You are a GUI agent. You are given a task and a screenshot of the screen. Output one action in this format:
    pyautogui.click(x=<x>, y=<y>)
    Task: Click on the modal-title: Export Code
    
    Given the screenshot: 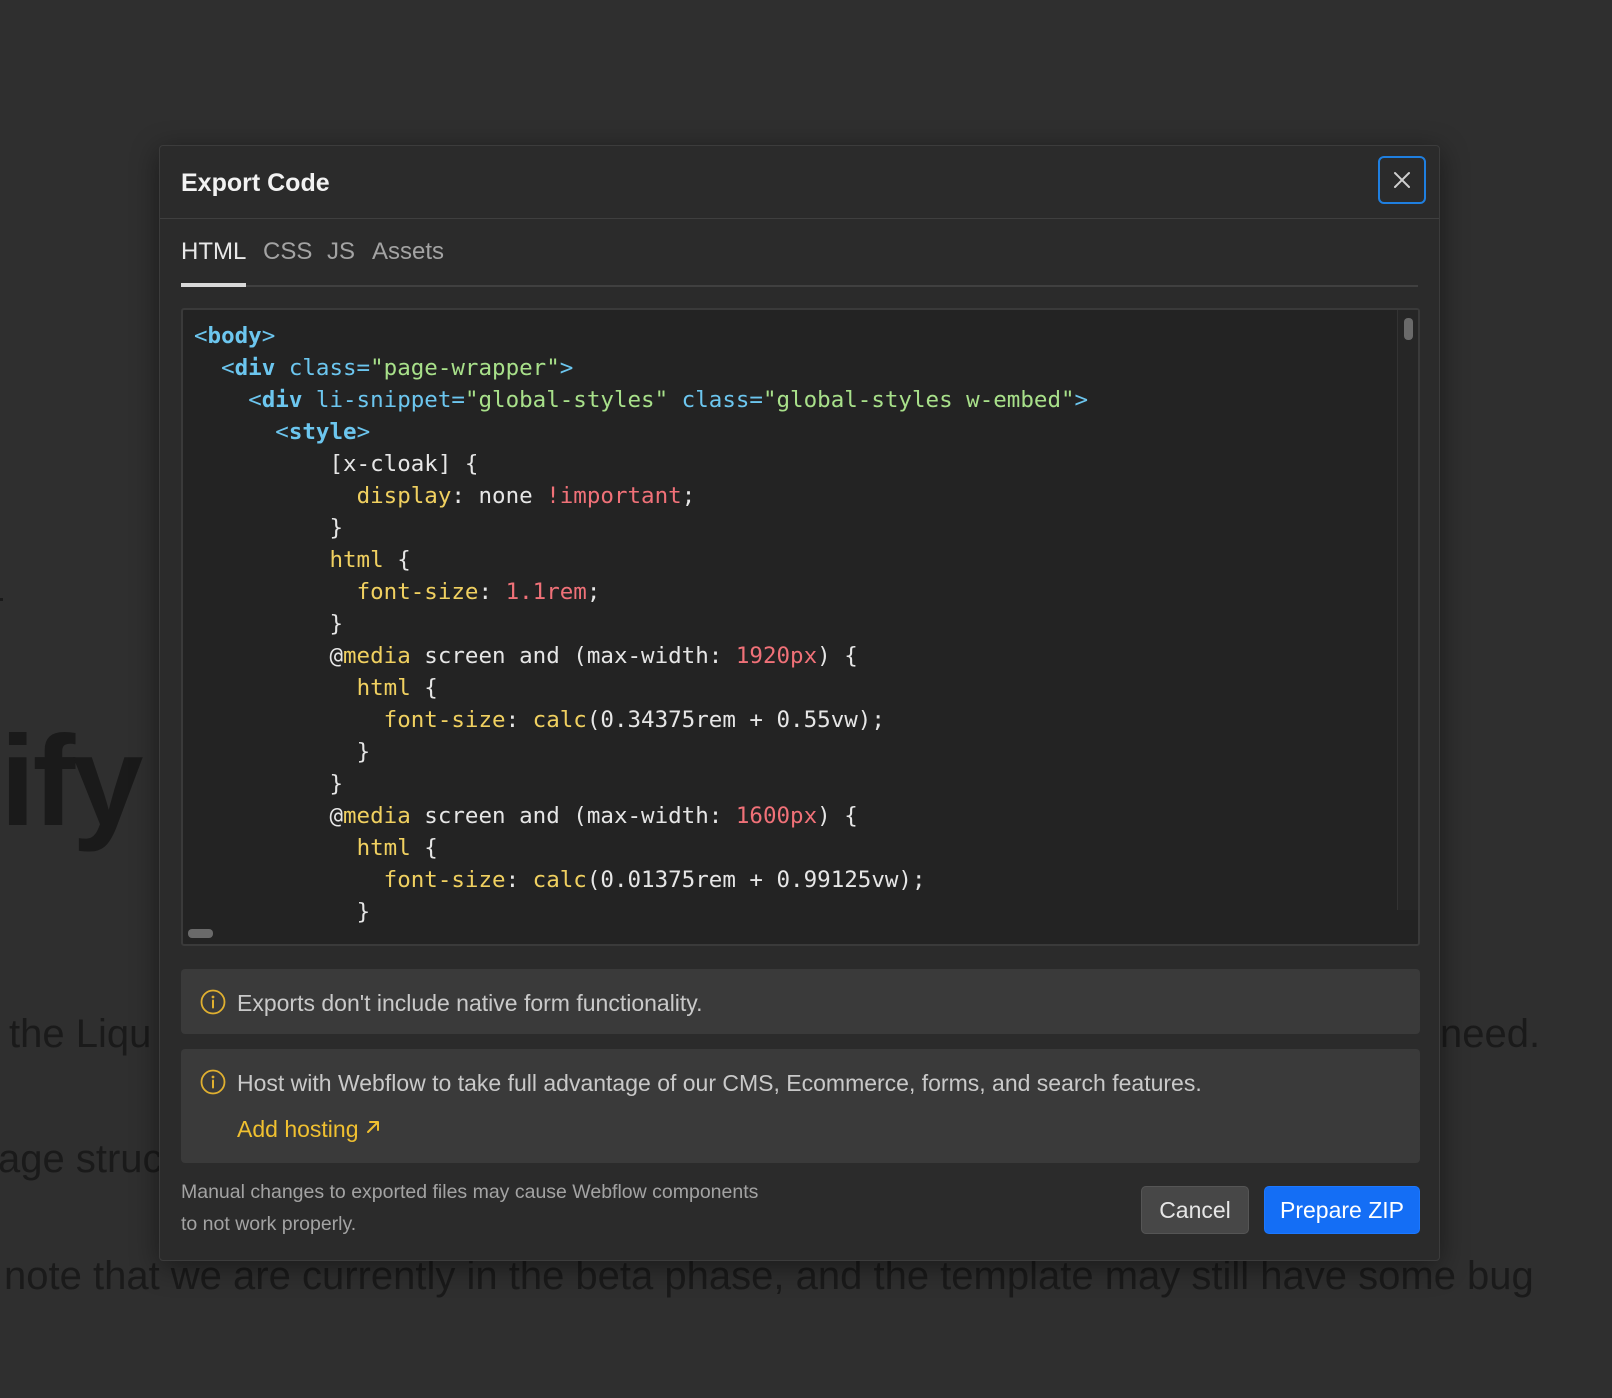 What is the action you would take?
    pyautogui.click(x=255, y=183)
    